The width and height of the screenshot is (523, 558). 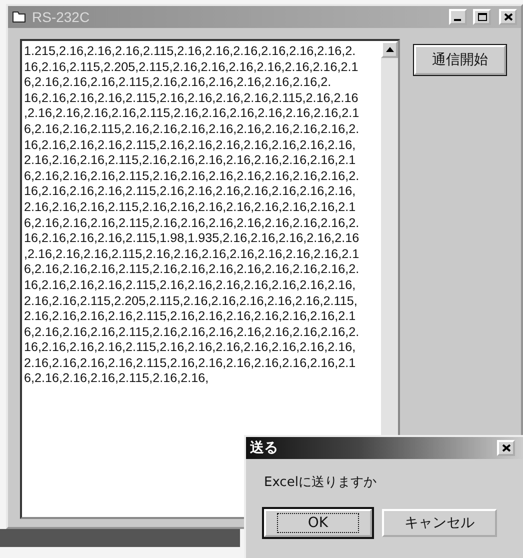 I want to click on data-line: 16,2.16,2.115,2.205,2.115,2.16,2.16,2.16,2.16,2.16,2.16,2.1, so click(x=192, y=68).